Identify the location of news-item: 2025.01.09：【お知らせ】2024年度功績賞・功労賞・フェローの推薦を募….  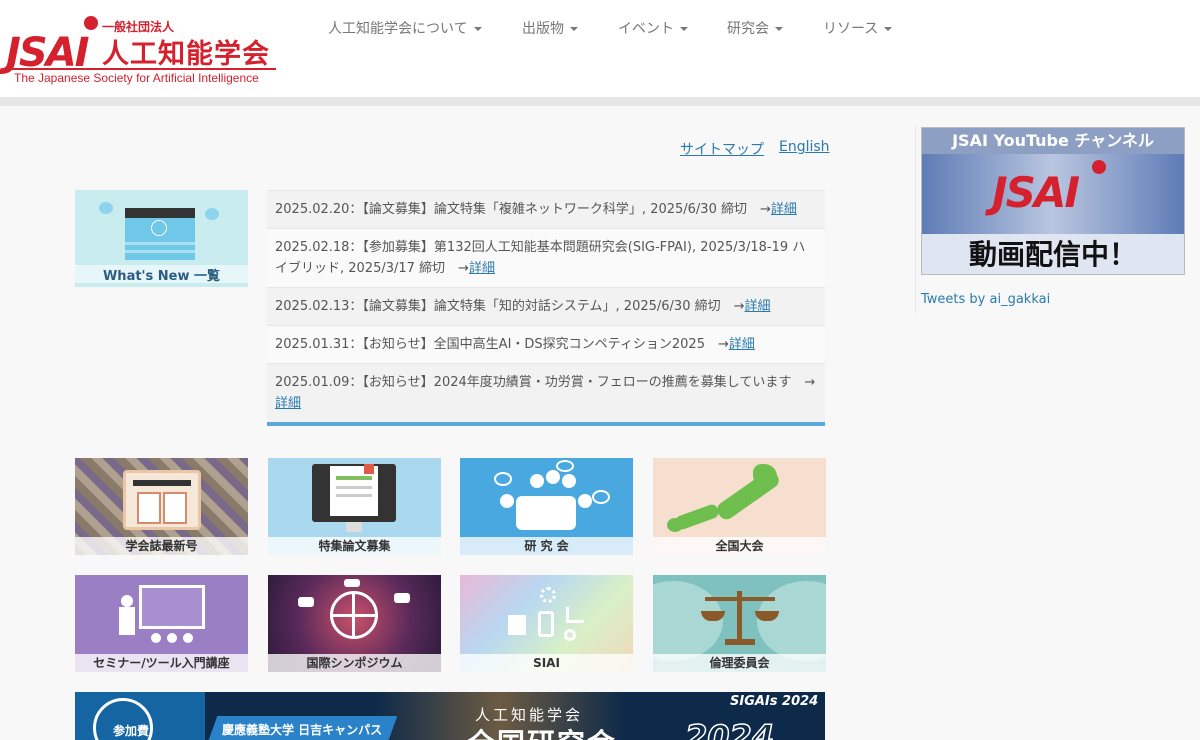
(546, 392).